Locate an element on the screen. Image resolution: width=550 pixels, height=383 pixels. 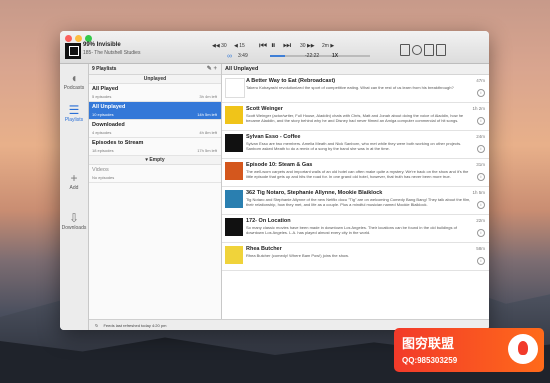
zoom-button is located at coordinates (88, 38).